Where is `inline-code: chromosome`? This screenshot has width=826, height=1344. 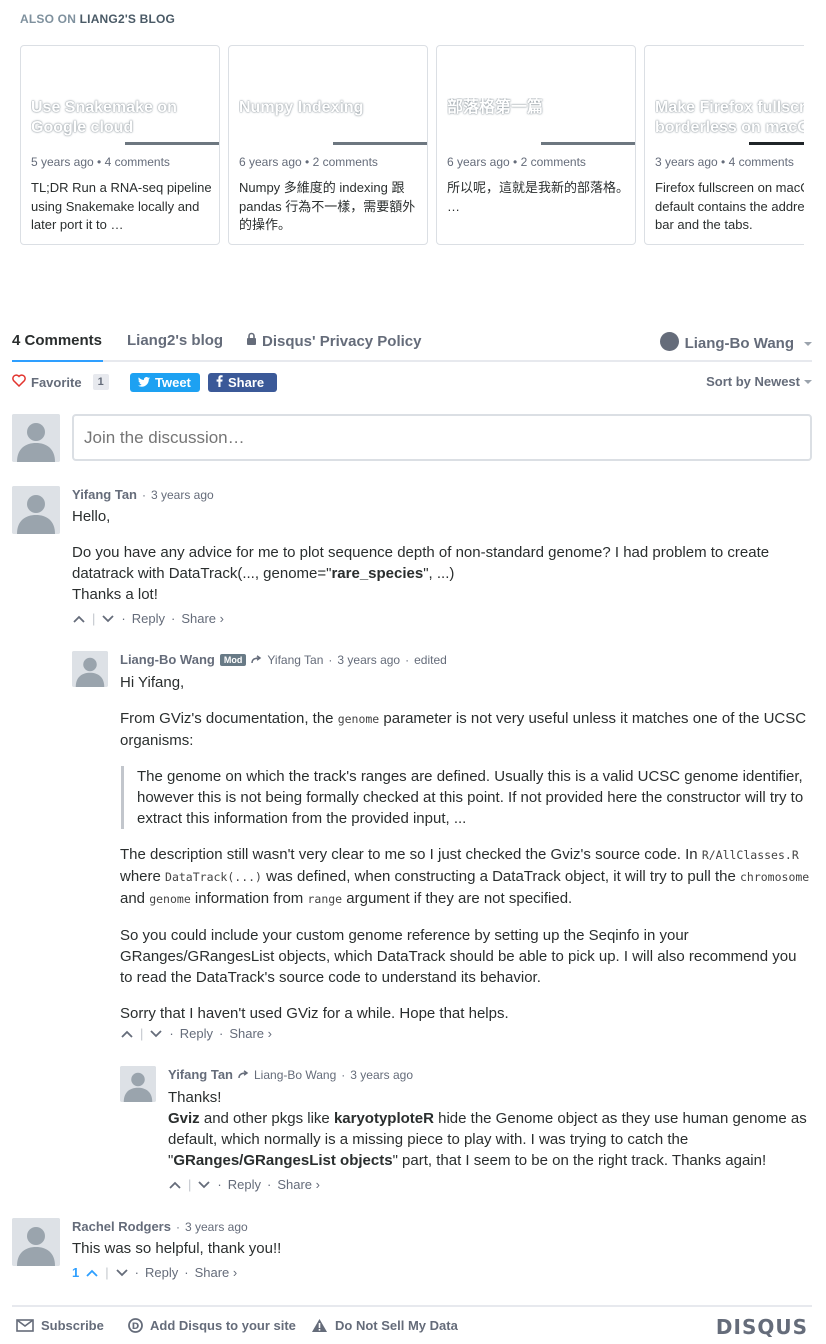 inline-code: chromosome is located at coordinates (774, 877).